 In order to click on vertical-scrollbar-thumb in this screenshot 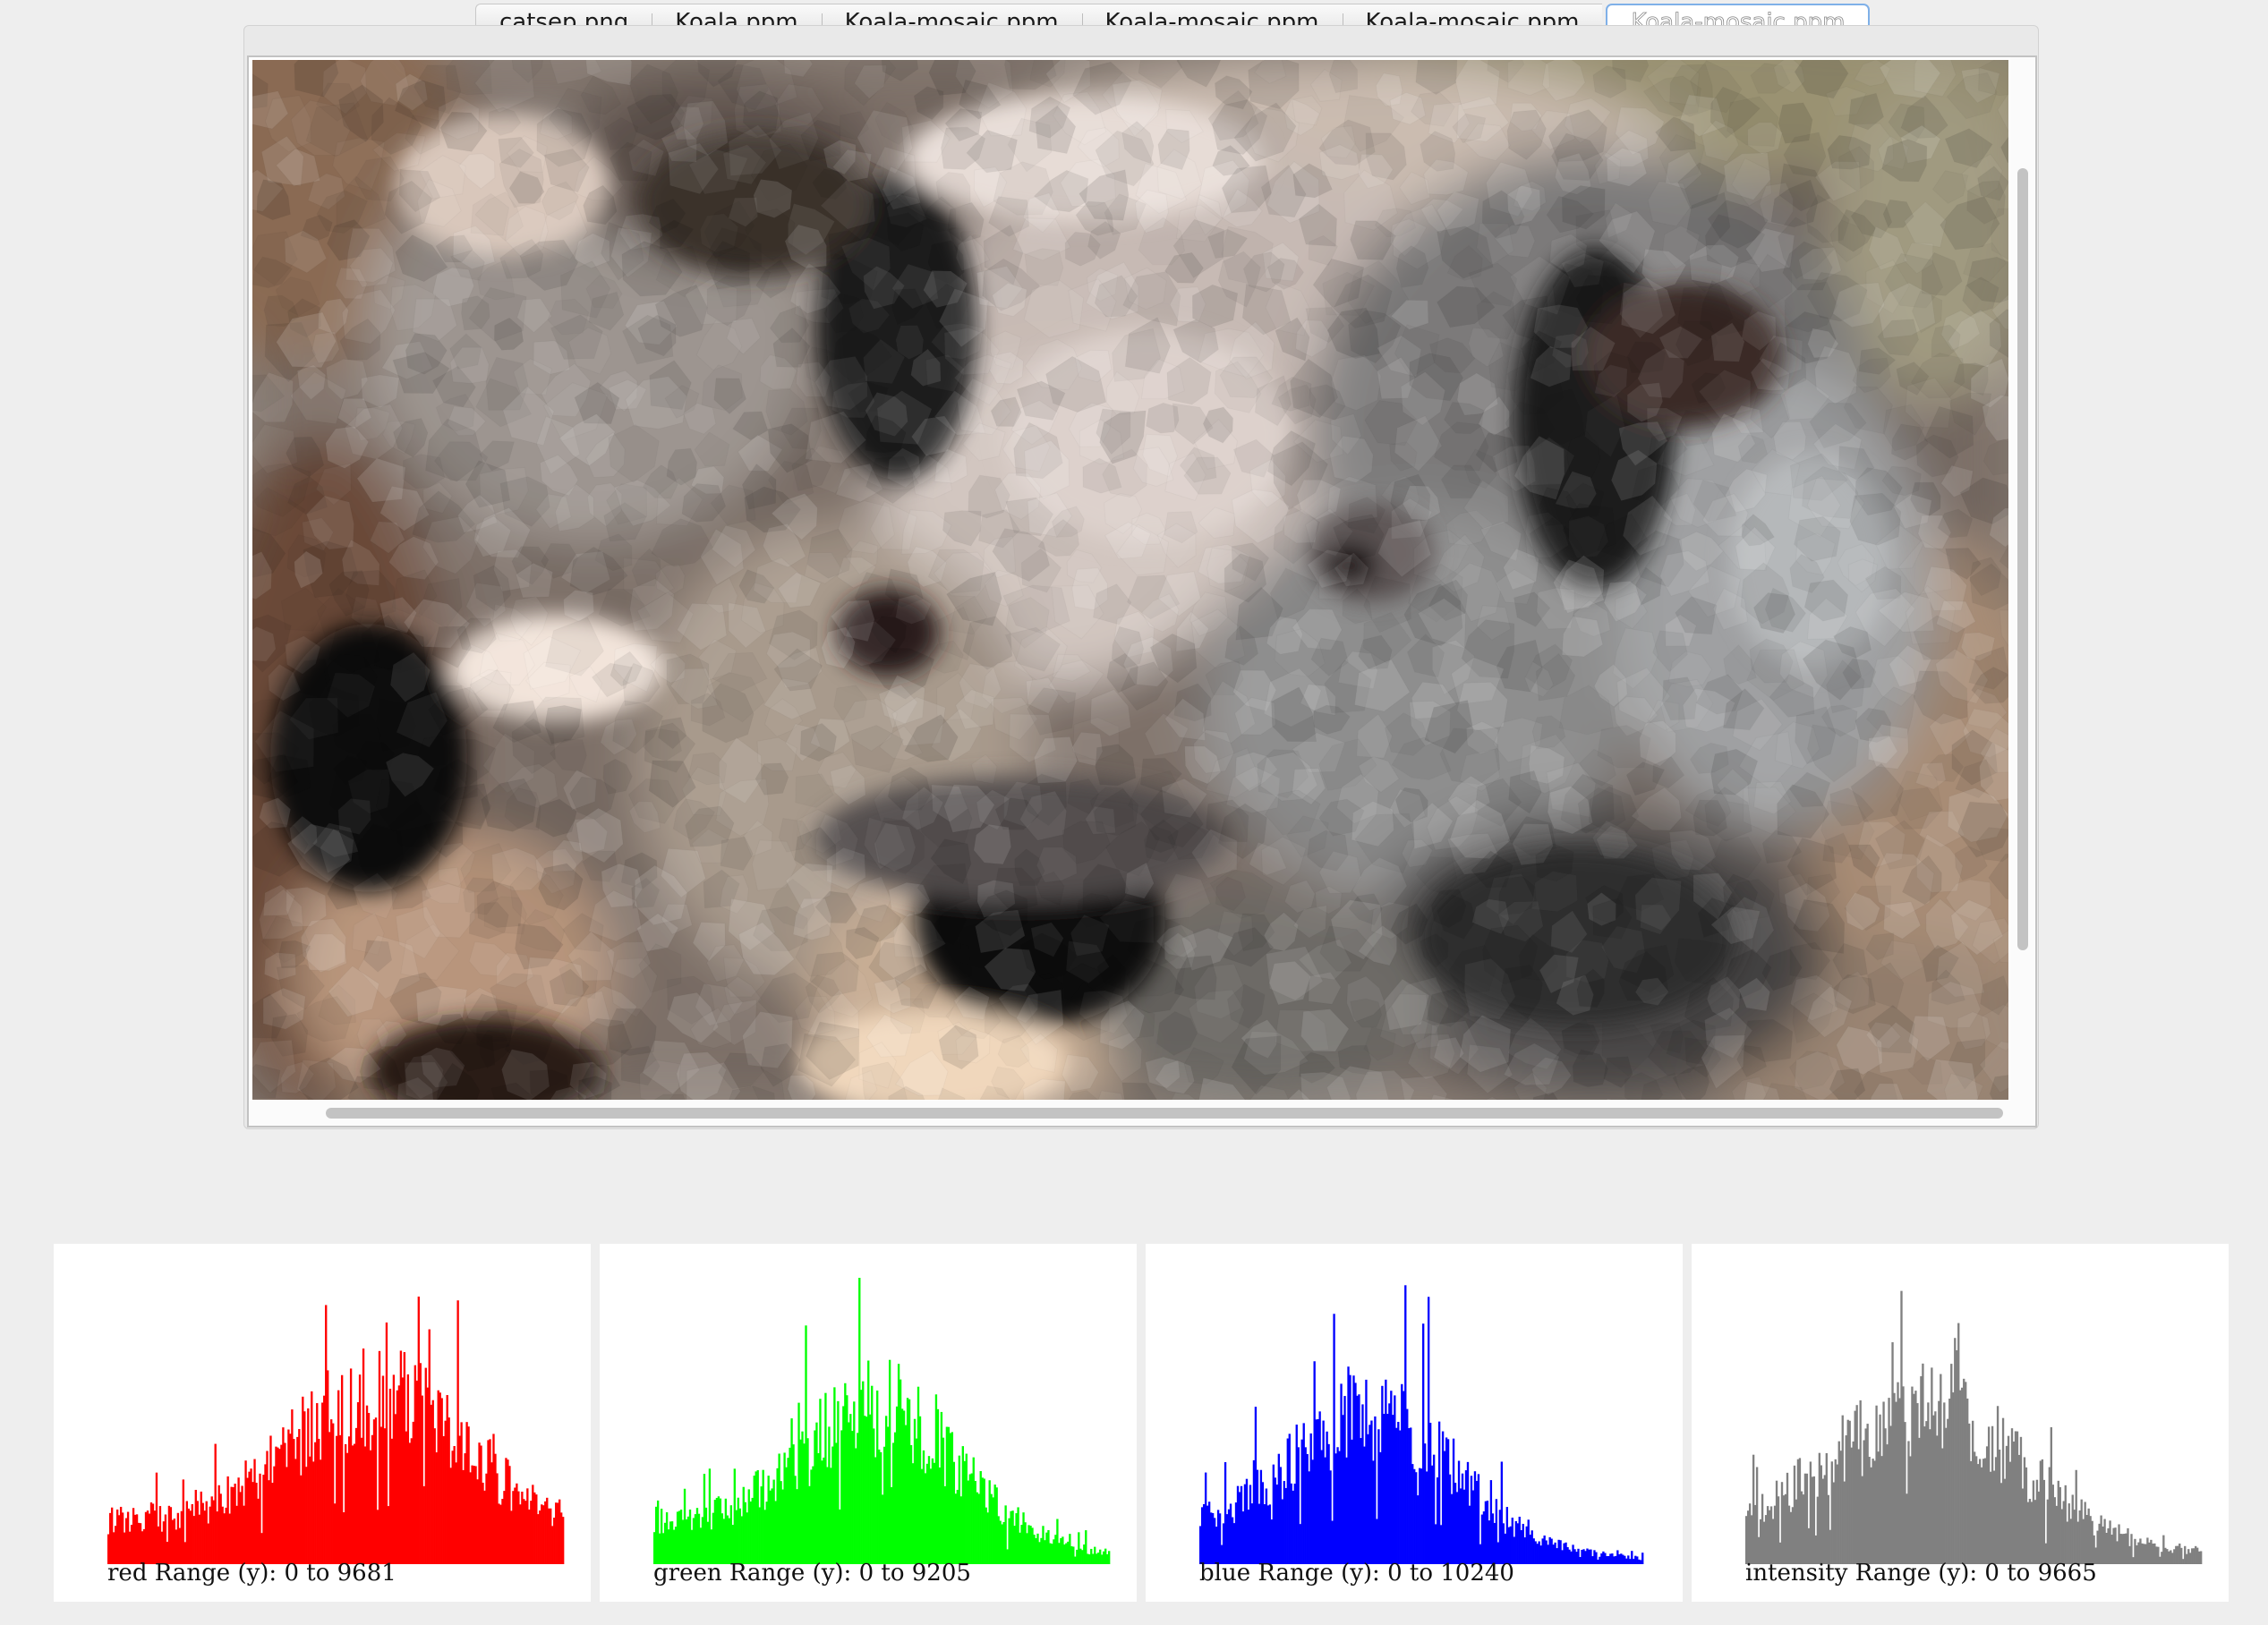, I will do `click(2023, 559)`.